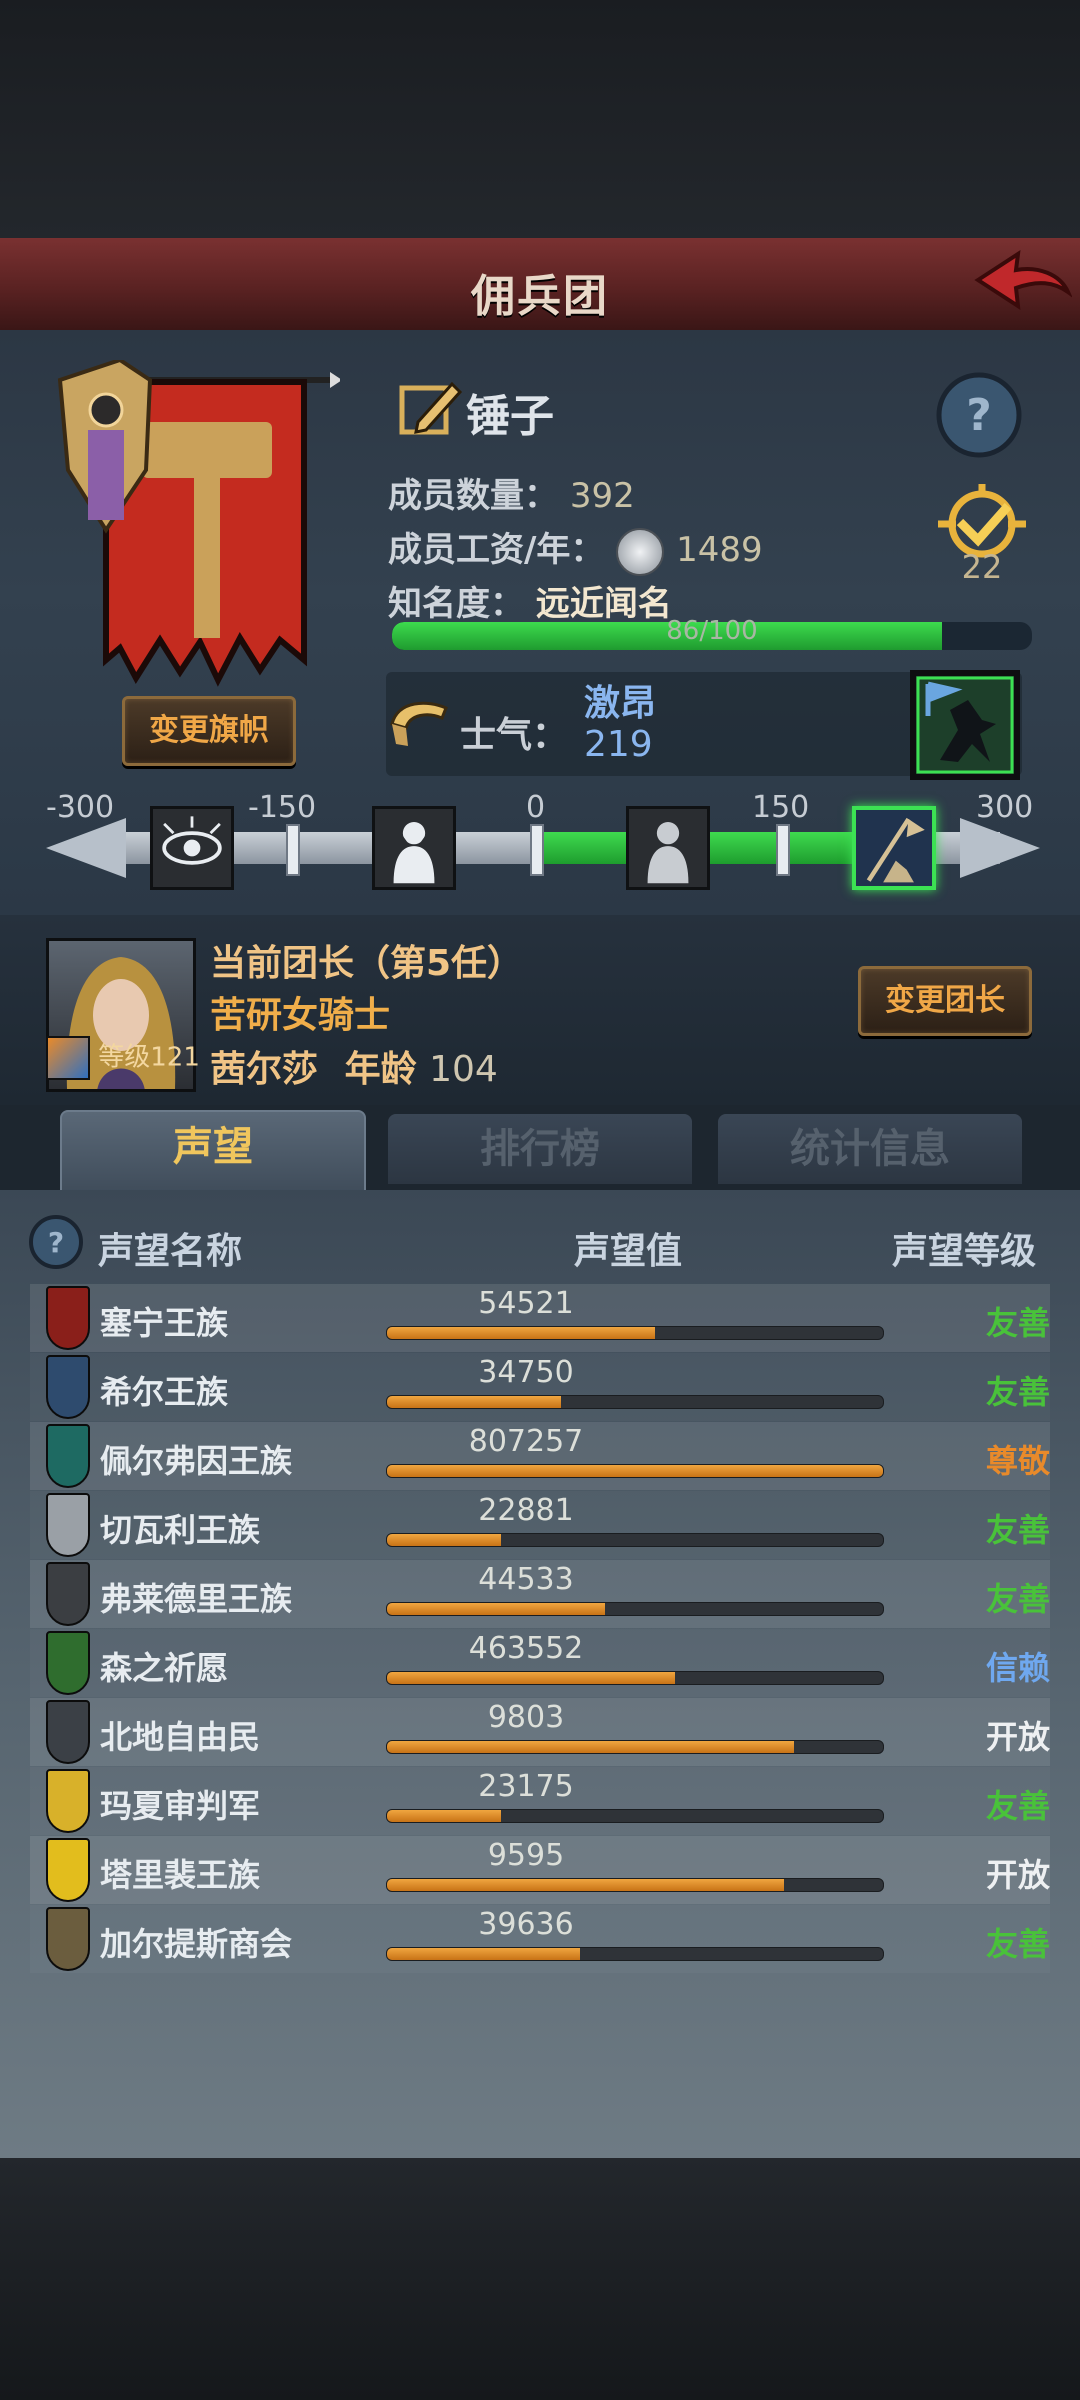 This screenshot has width=1080, height=2400. I want to click on change-banner-button: 变更旗帜, so click(209, 731).